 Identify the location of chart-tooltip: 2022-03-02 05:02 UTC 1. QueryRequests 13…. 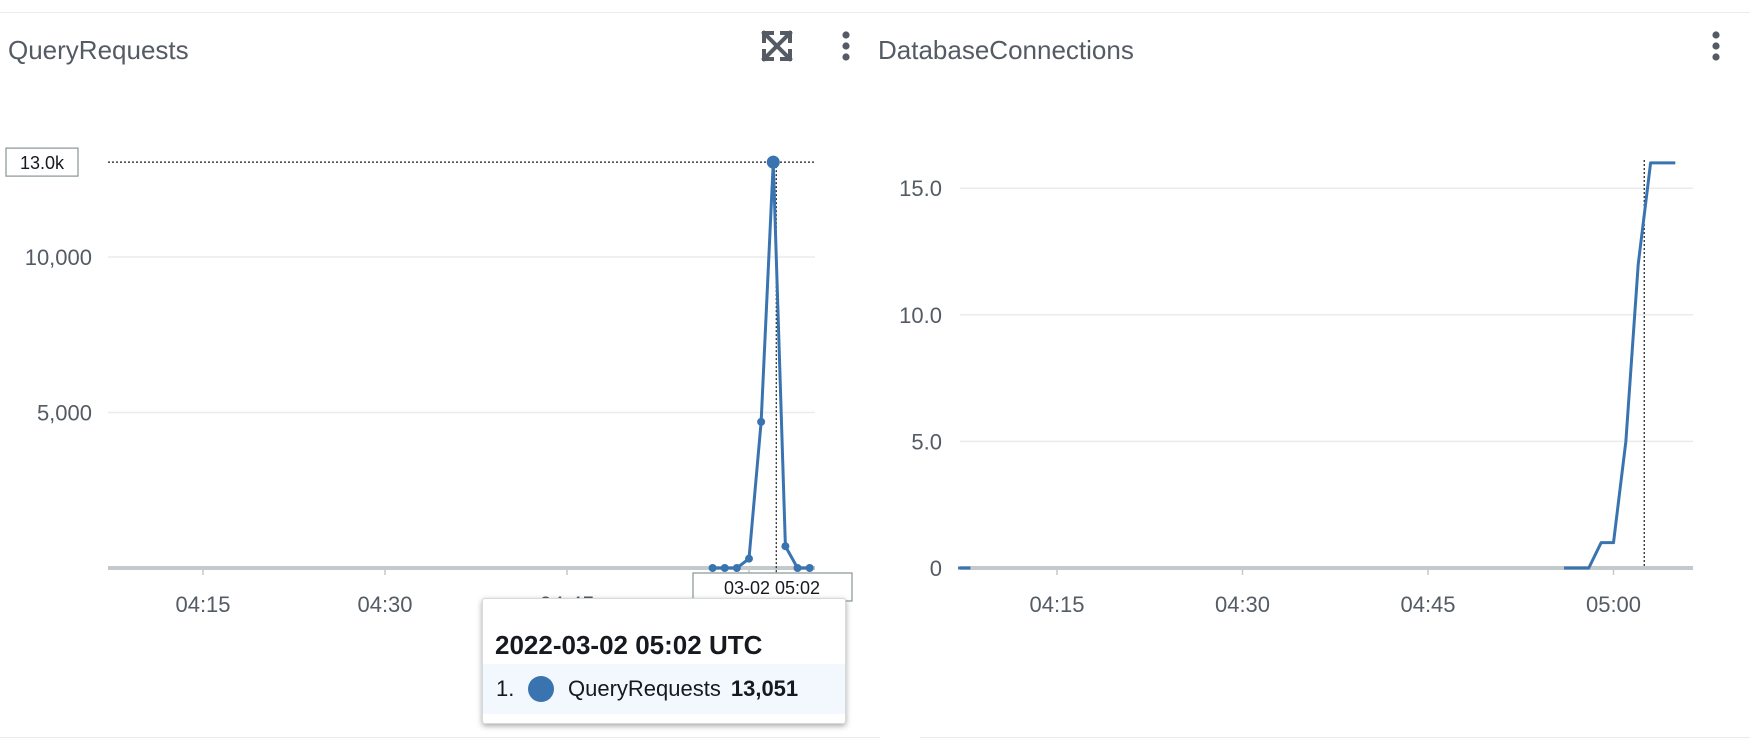
(664, 661).